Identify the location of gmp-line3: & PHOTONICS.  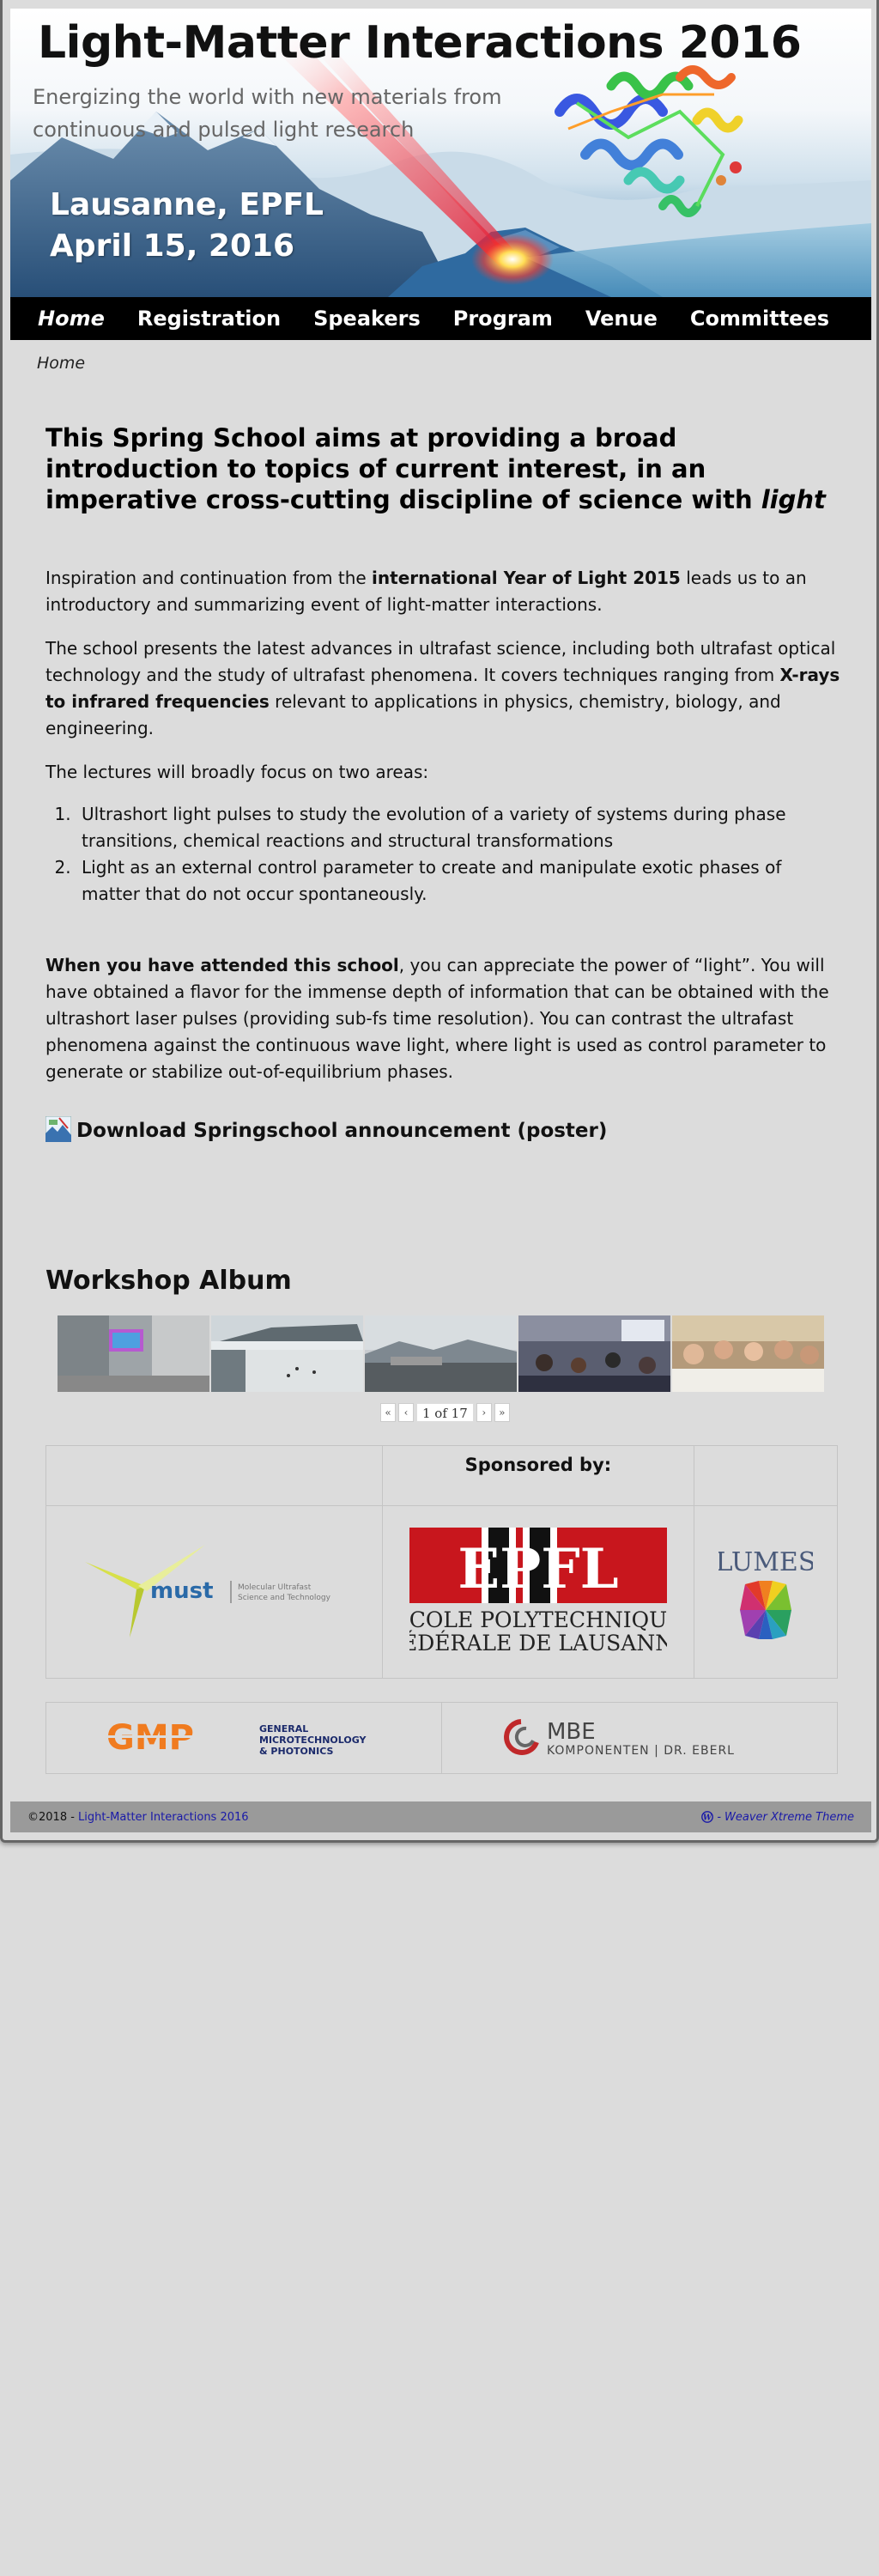
(296, 1751).